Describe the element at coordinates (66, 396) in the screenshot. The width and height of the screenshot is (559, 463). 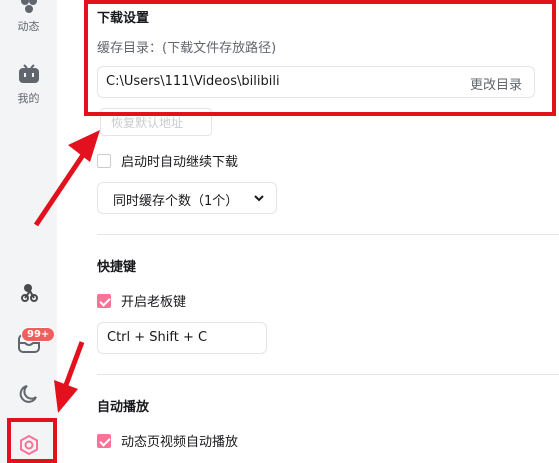
I see `annotation-arrowhead-down` at that location.